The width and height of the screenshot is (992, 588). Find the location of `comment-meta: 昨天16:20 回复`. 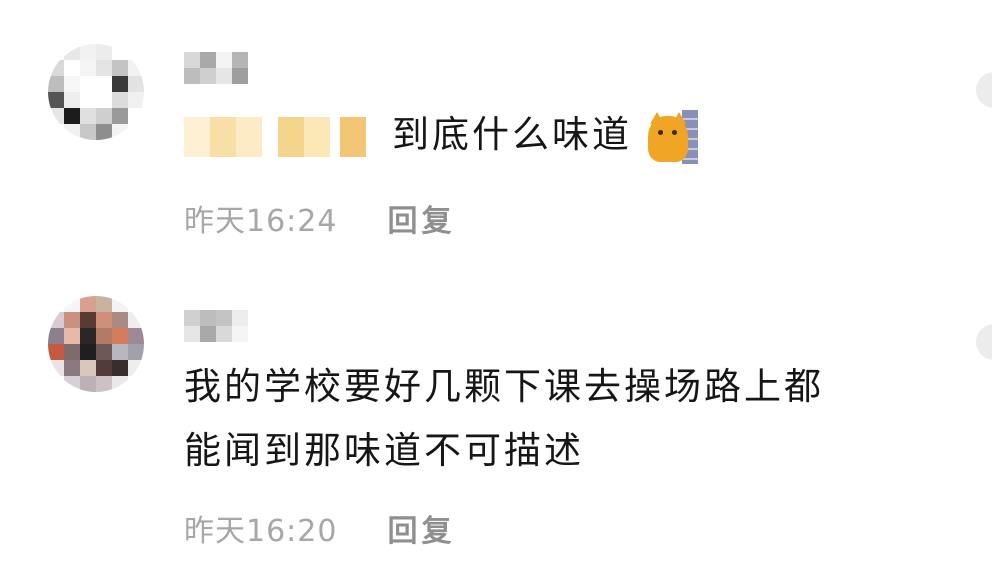

comment-meta: 昨天16:20 回复 is located at coordinates (319, 528).